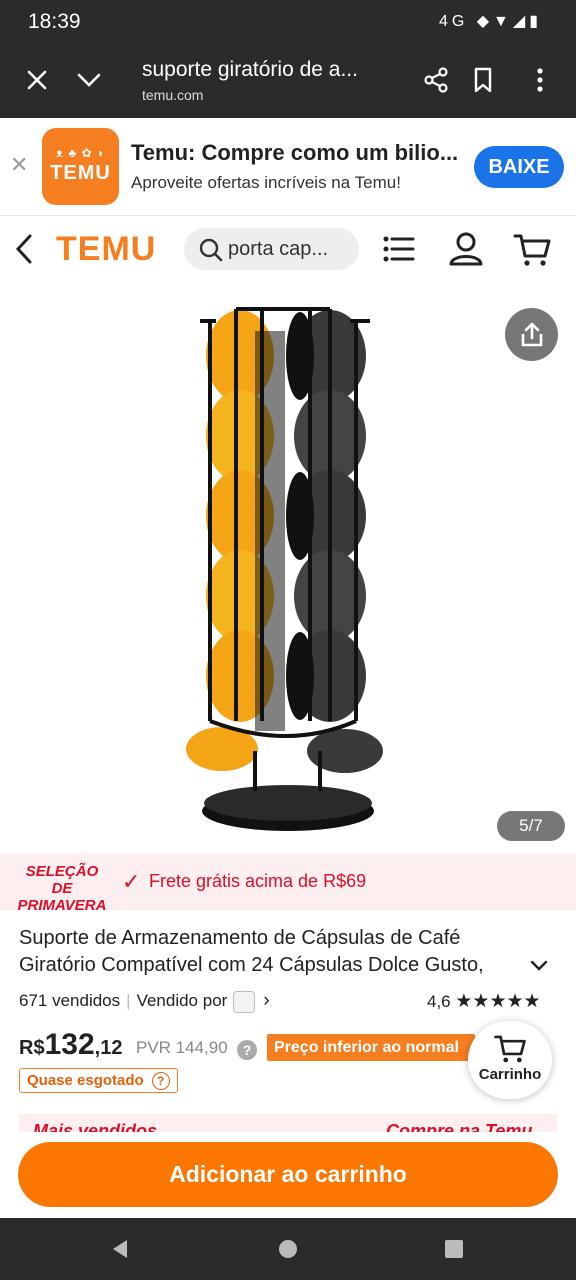 The height and width of the screenshot is (1280, 576). Describe the element at coordinates (244, 1001) in the screenshot. I see `seller-avatar` at that location.